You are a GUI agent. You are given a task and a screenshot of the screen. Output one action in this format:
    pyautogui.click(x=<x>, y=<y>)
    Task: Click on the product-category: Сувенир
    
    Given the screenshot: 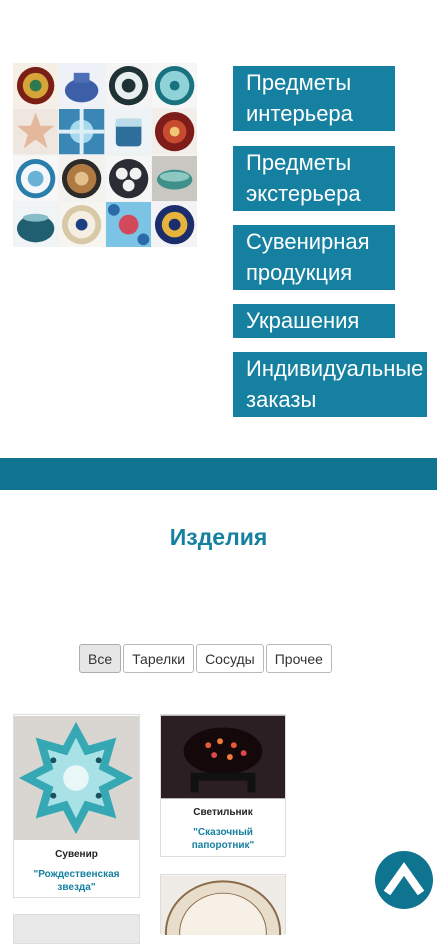 What is the action you would take?
    pyautogui.click(x=76, y=854)
    